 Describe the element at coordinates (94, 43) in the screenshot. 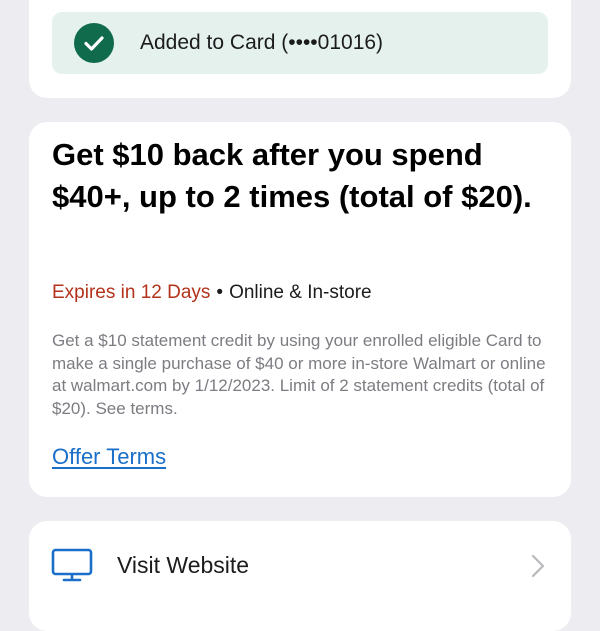

I see `check-icon` at that location.